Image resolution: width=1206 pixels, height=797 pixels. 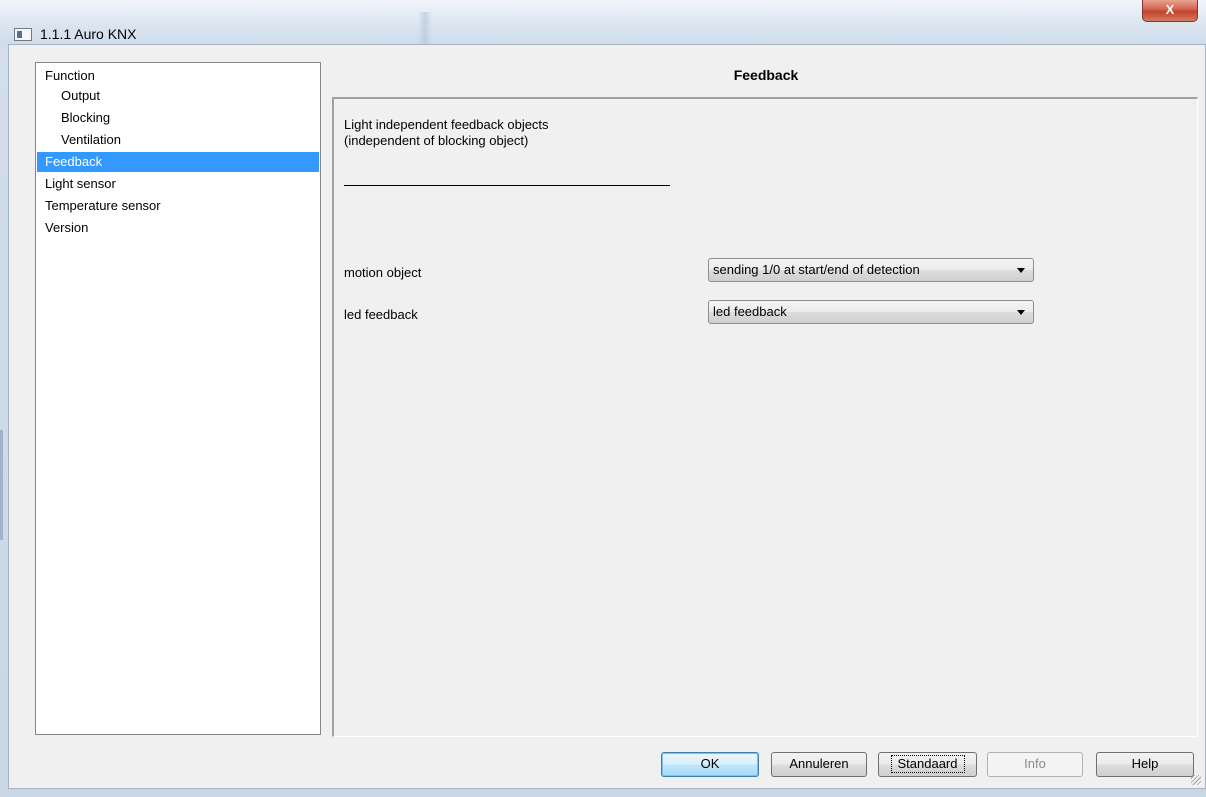 What do you see at coordinates (766, 75) in the screenshot?
I see `panel-title: Feedback` at bounding box center [766, 75].